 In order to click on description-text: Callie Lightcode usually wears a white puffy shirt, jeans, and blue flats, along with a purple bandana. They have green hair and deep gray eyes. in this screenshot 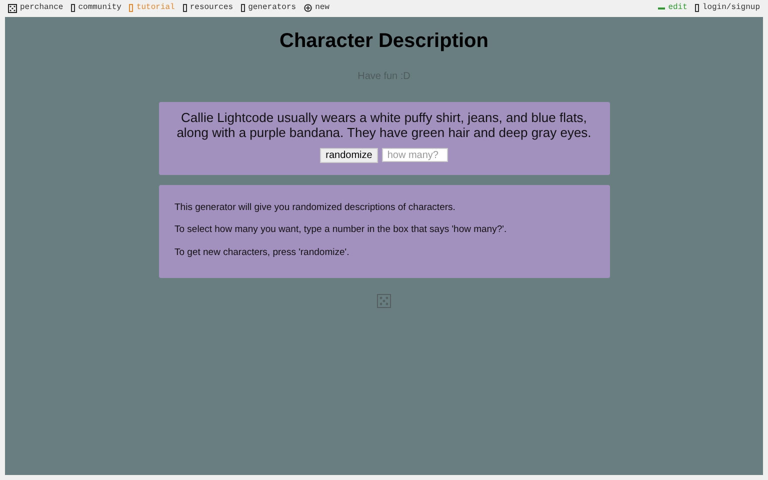, I will do `click(384, 125)`.